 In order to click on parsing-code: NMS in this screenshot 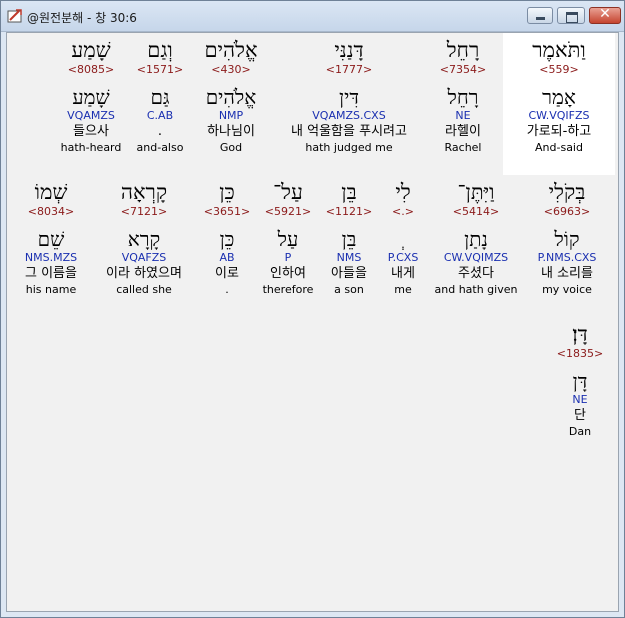, I will do `click(349, 257)`.